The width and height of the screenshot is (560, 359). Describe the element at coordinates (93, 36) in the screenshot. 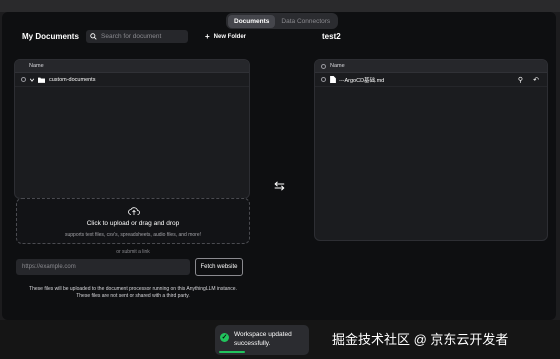

I see `search-icon` at that location.